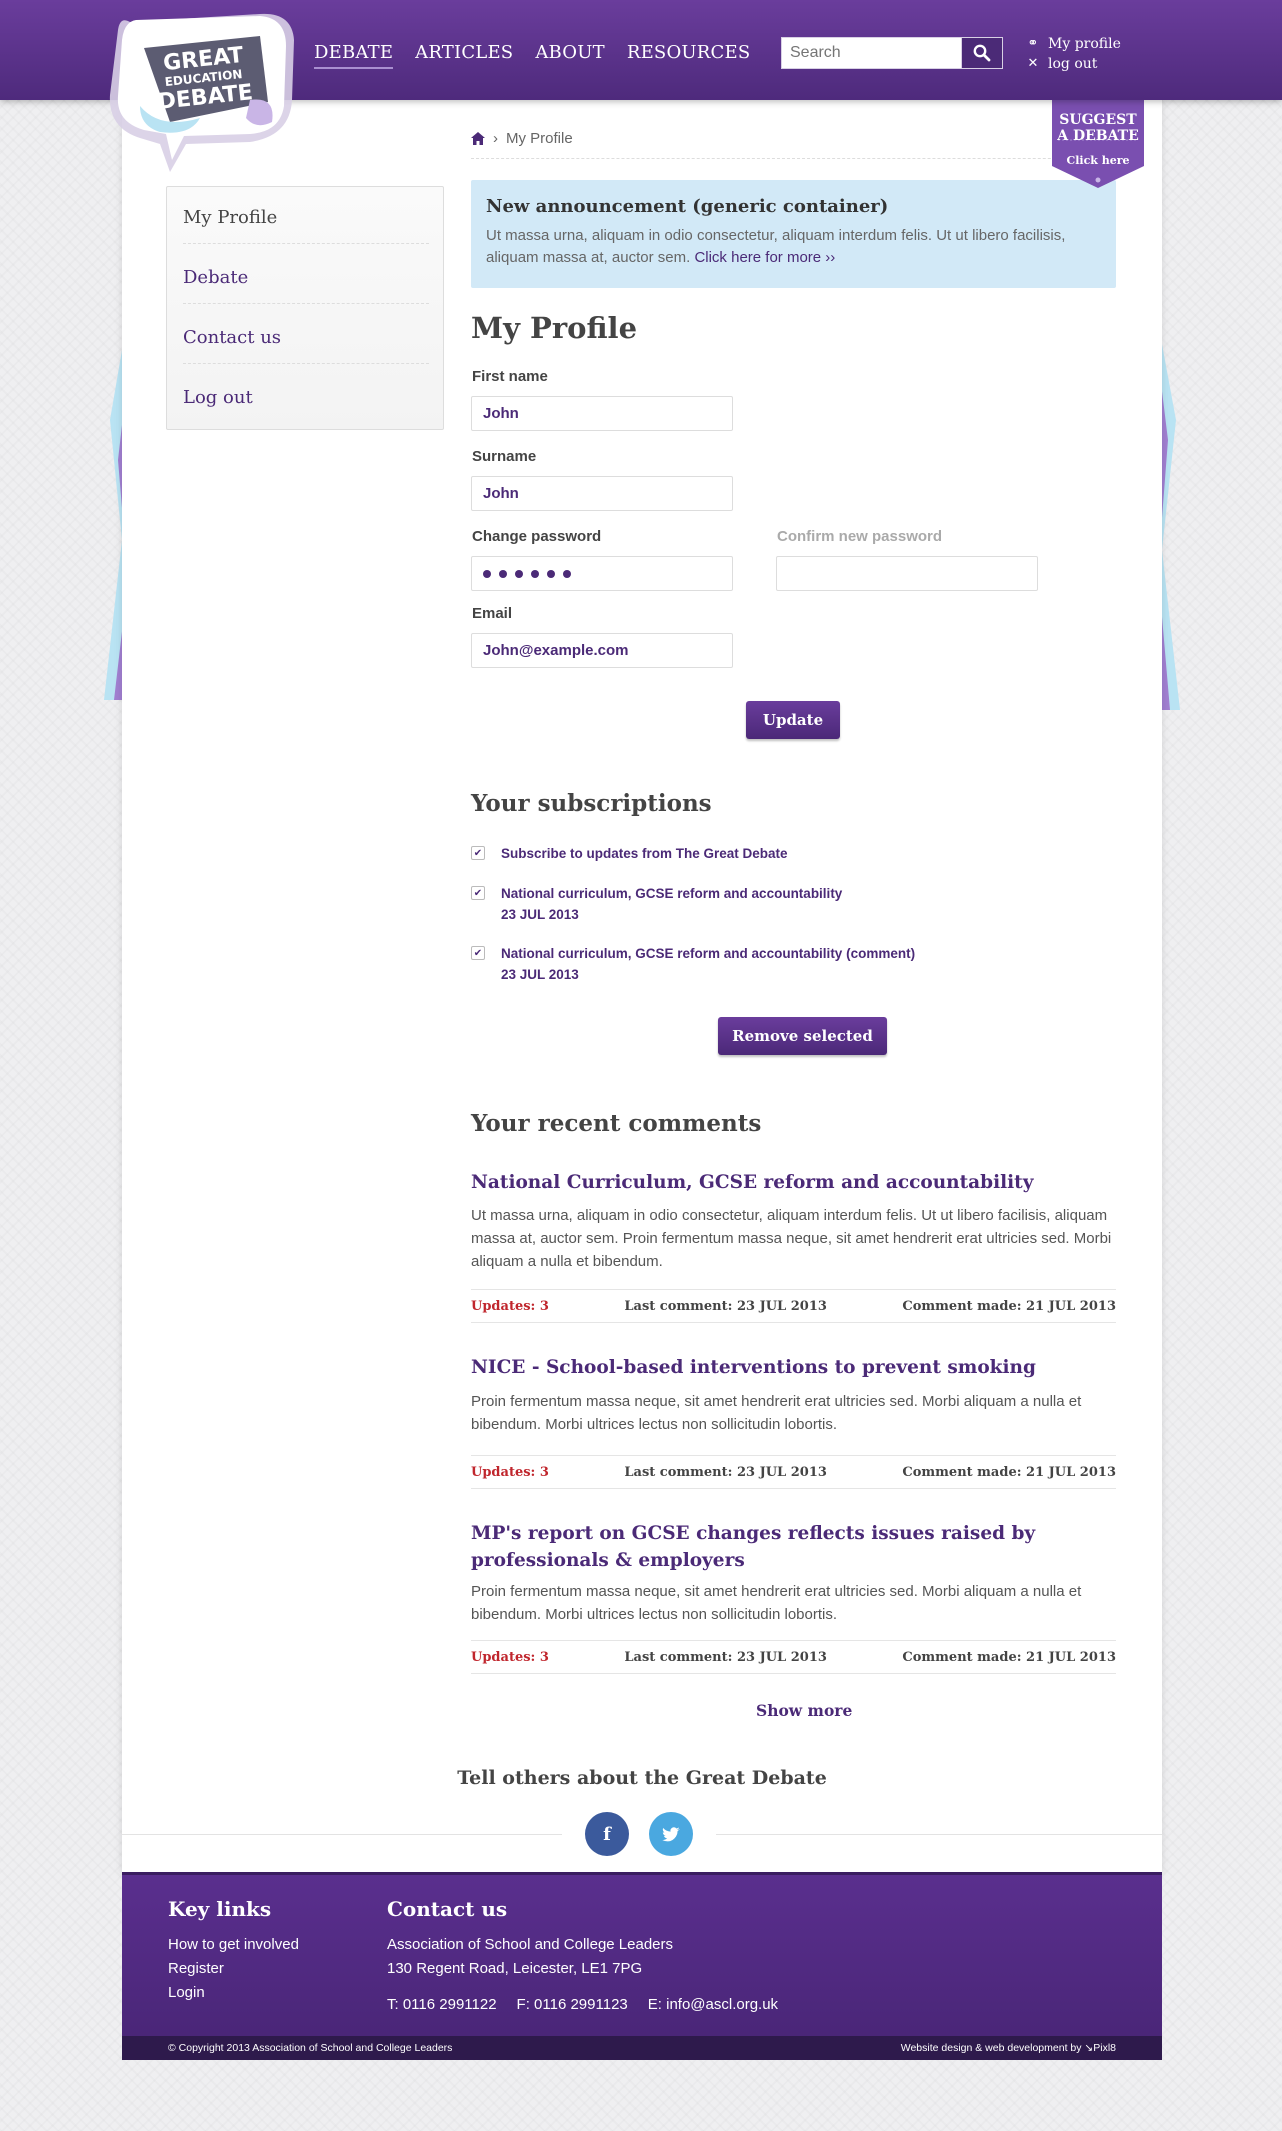 The width and height of the screenshot is (1282, 2131). What do you see at coordinates (713, 2005) in the screenshot?
I see `contact-email: E: info@ascl.org.uk` at bounding box center [713, 2005].